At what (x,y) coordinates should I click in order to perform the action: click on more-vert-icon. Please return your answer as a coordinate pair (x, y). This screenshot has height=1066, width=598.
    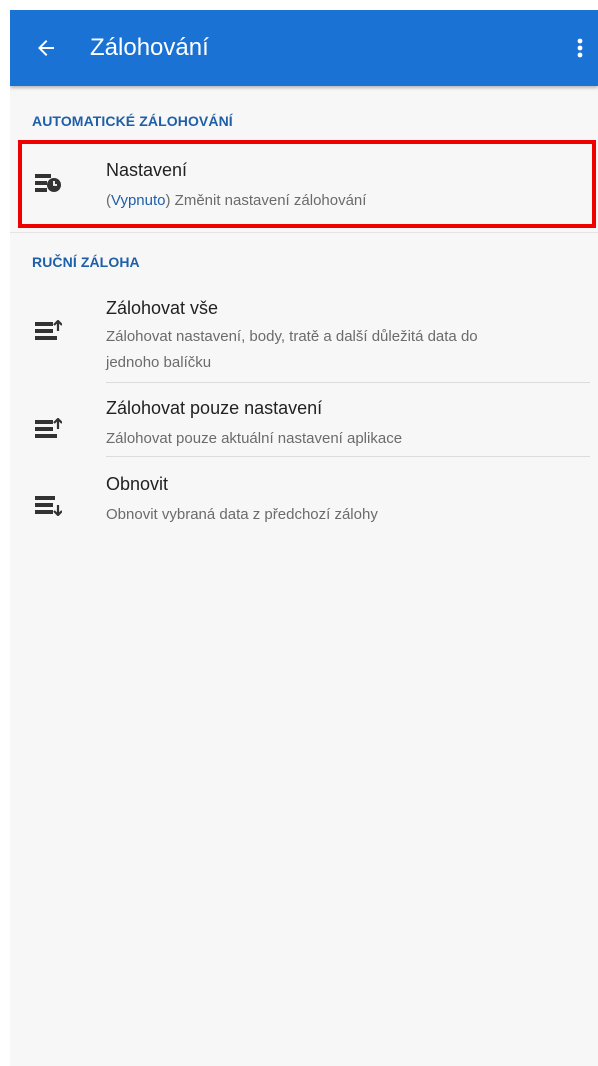
    Looking at the image, I should click on (580, 48).